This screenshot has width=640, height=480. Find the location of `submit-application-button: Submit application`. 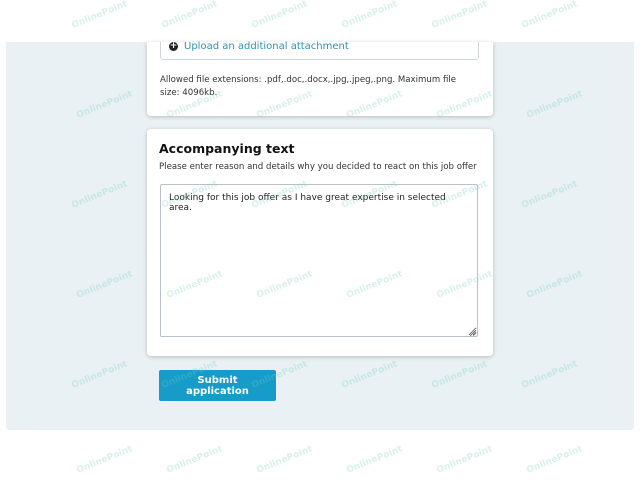

submit-application-button: Submit application is located at coordinates (217, 385).